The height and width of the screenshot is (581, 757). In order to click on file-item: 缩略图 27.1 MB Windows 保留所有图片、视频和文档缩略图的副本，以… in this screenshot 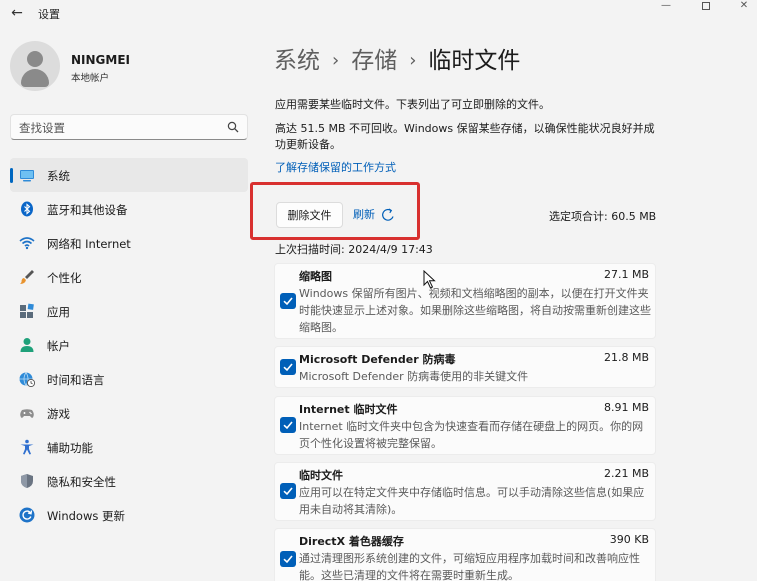, I will do `click(465, 301)`.